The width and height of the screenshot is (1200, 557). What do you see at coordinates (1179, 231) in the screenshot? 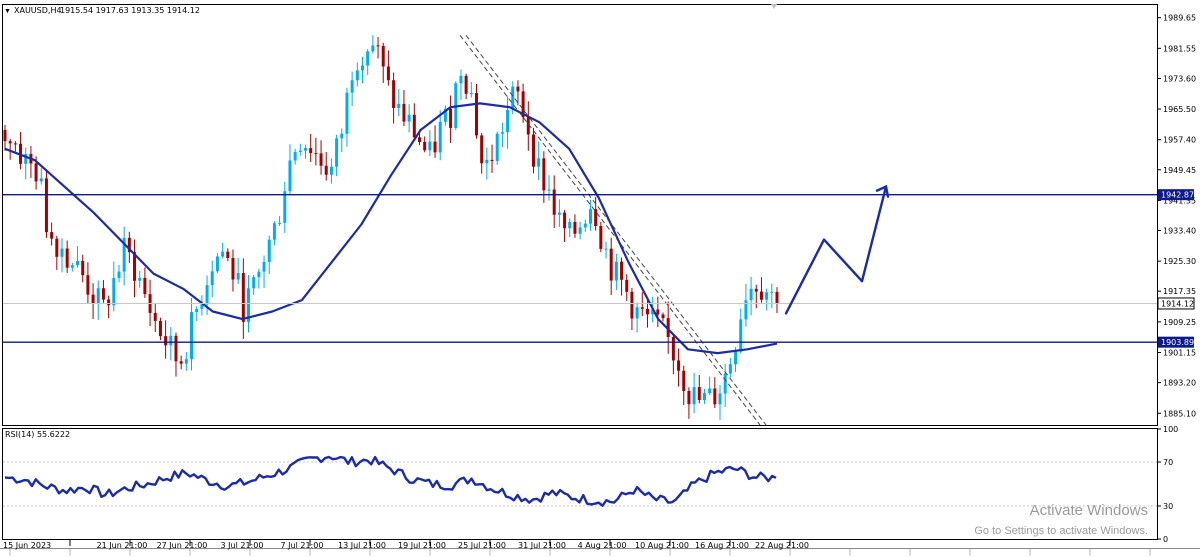
I see `price-tick-label: 1933.40` at bounding box center [1179, 231].